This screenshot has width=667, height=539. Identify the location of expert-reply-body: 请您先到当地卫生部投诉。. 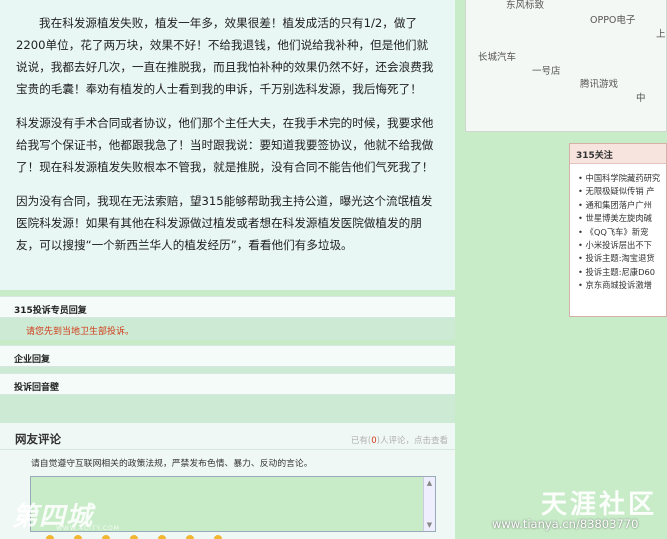
(227, 329).